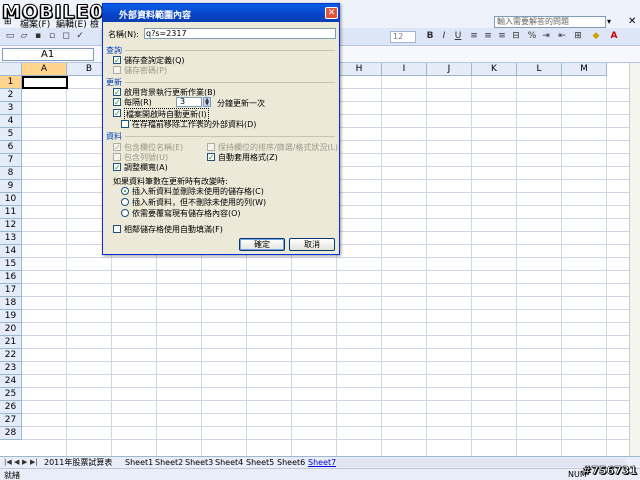 This screenshot has width=640, height=480. I want to click on spelling-icon: ✓, so click(80, 36).